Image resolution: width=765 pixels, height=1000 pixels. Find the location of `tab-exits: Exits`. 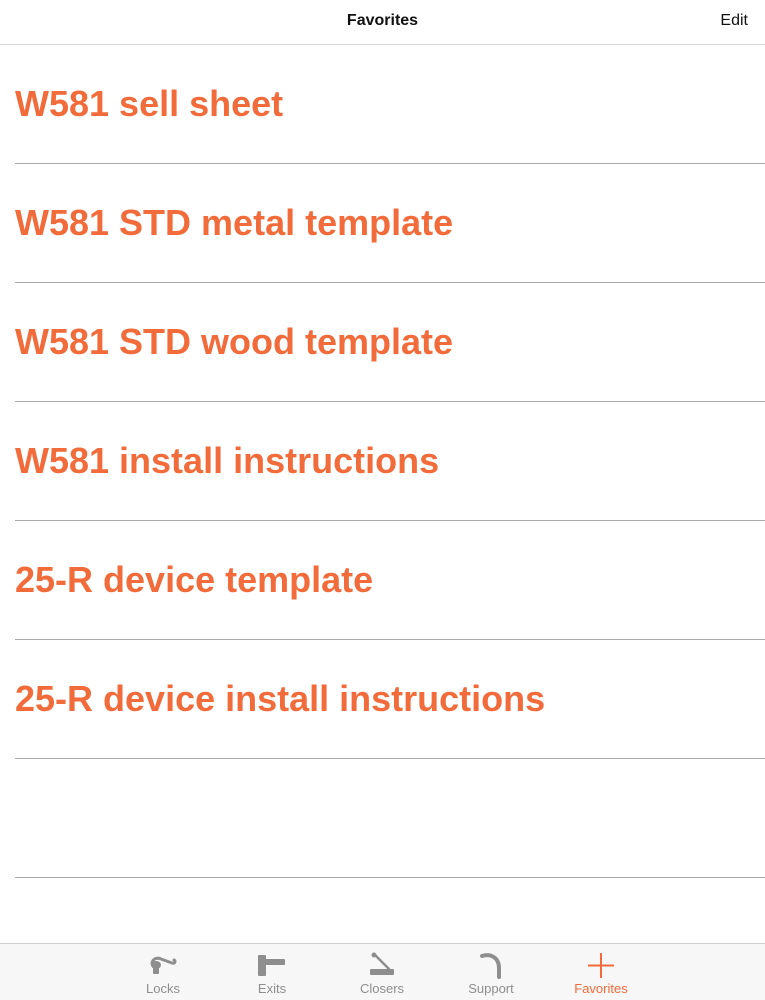

tab-exits: Exits is located at coordinates (272, 972).